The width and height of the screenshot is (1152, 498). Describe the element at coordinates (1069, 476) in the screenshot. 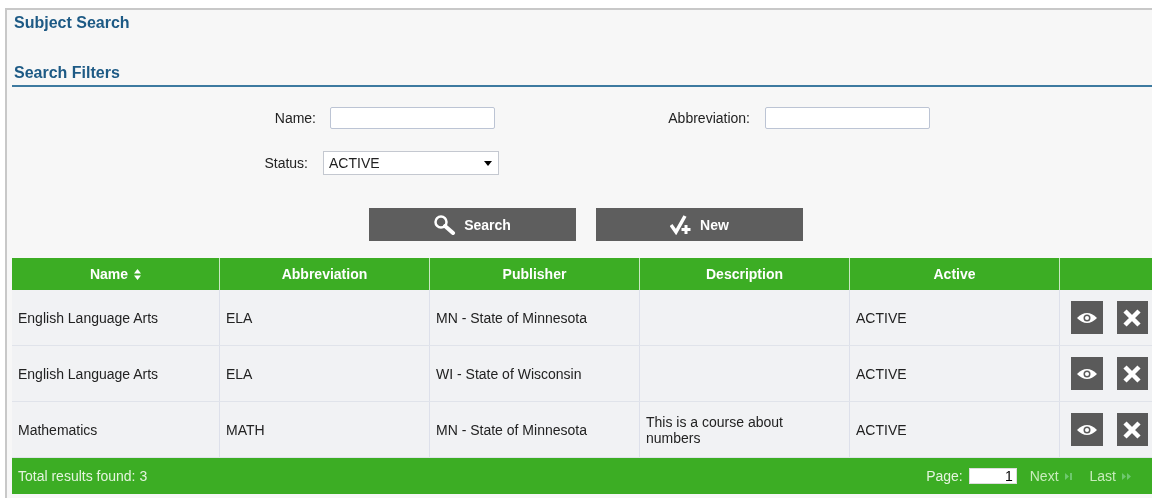

I see `next-arrow-icon` at that location.